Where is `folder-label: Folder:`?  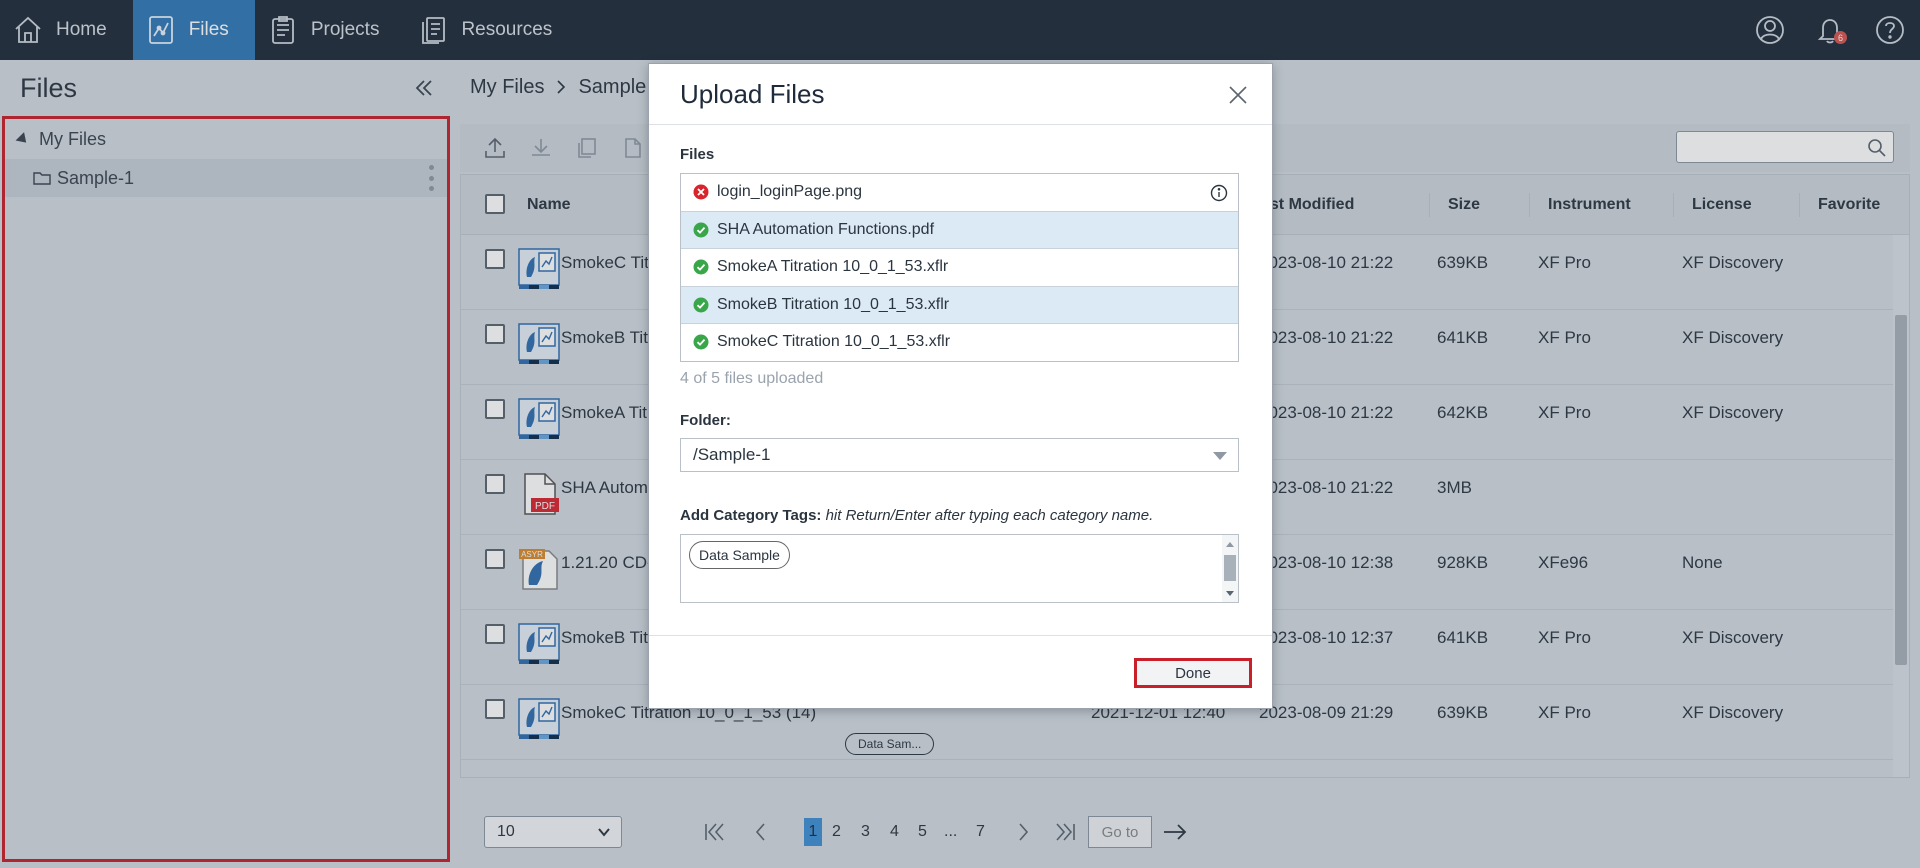
folder-label: Folder: is located at coordinates (705, 420).